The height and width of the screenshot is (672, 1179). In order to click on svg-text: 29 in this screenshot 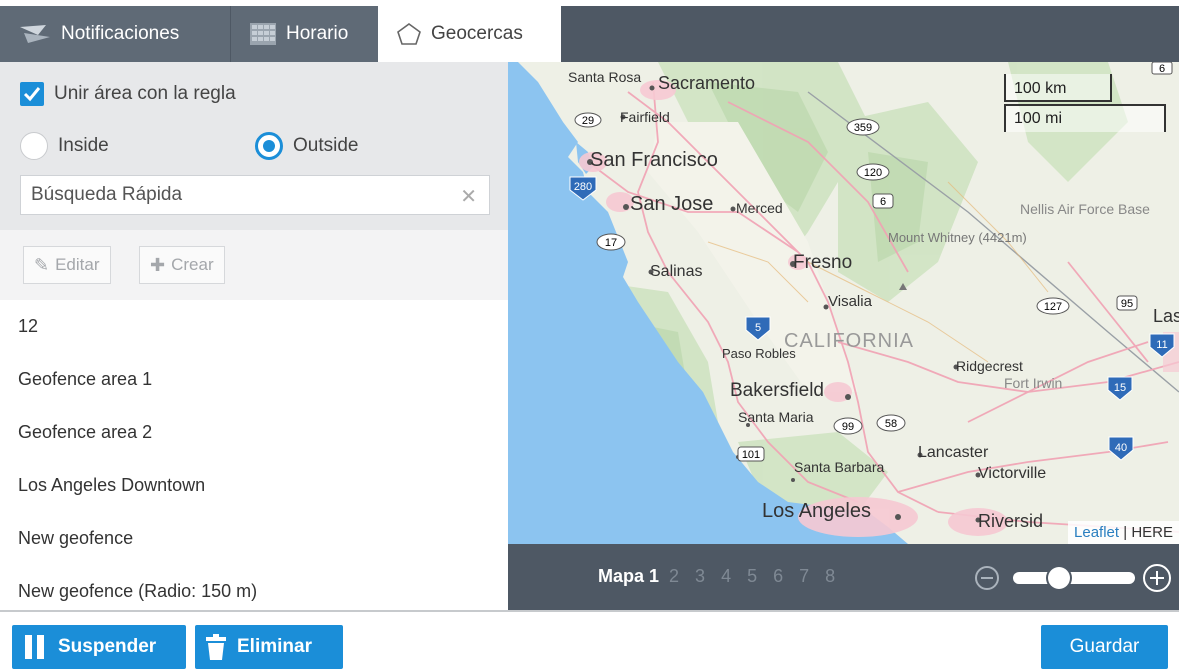, I will do `click(588, 121)`.